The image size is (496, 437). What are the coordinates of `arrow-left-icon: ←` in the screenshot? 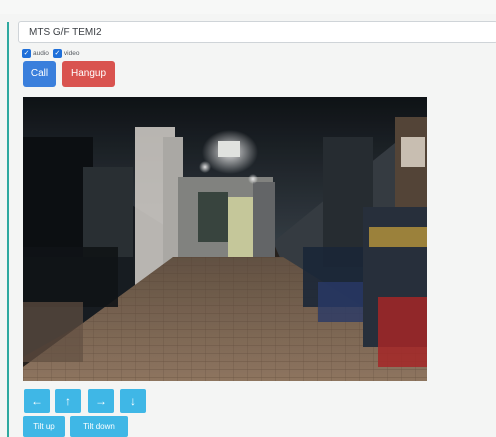 It's located at (37, 401).